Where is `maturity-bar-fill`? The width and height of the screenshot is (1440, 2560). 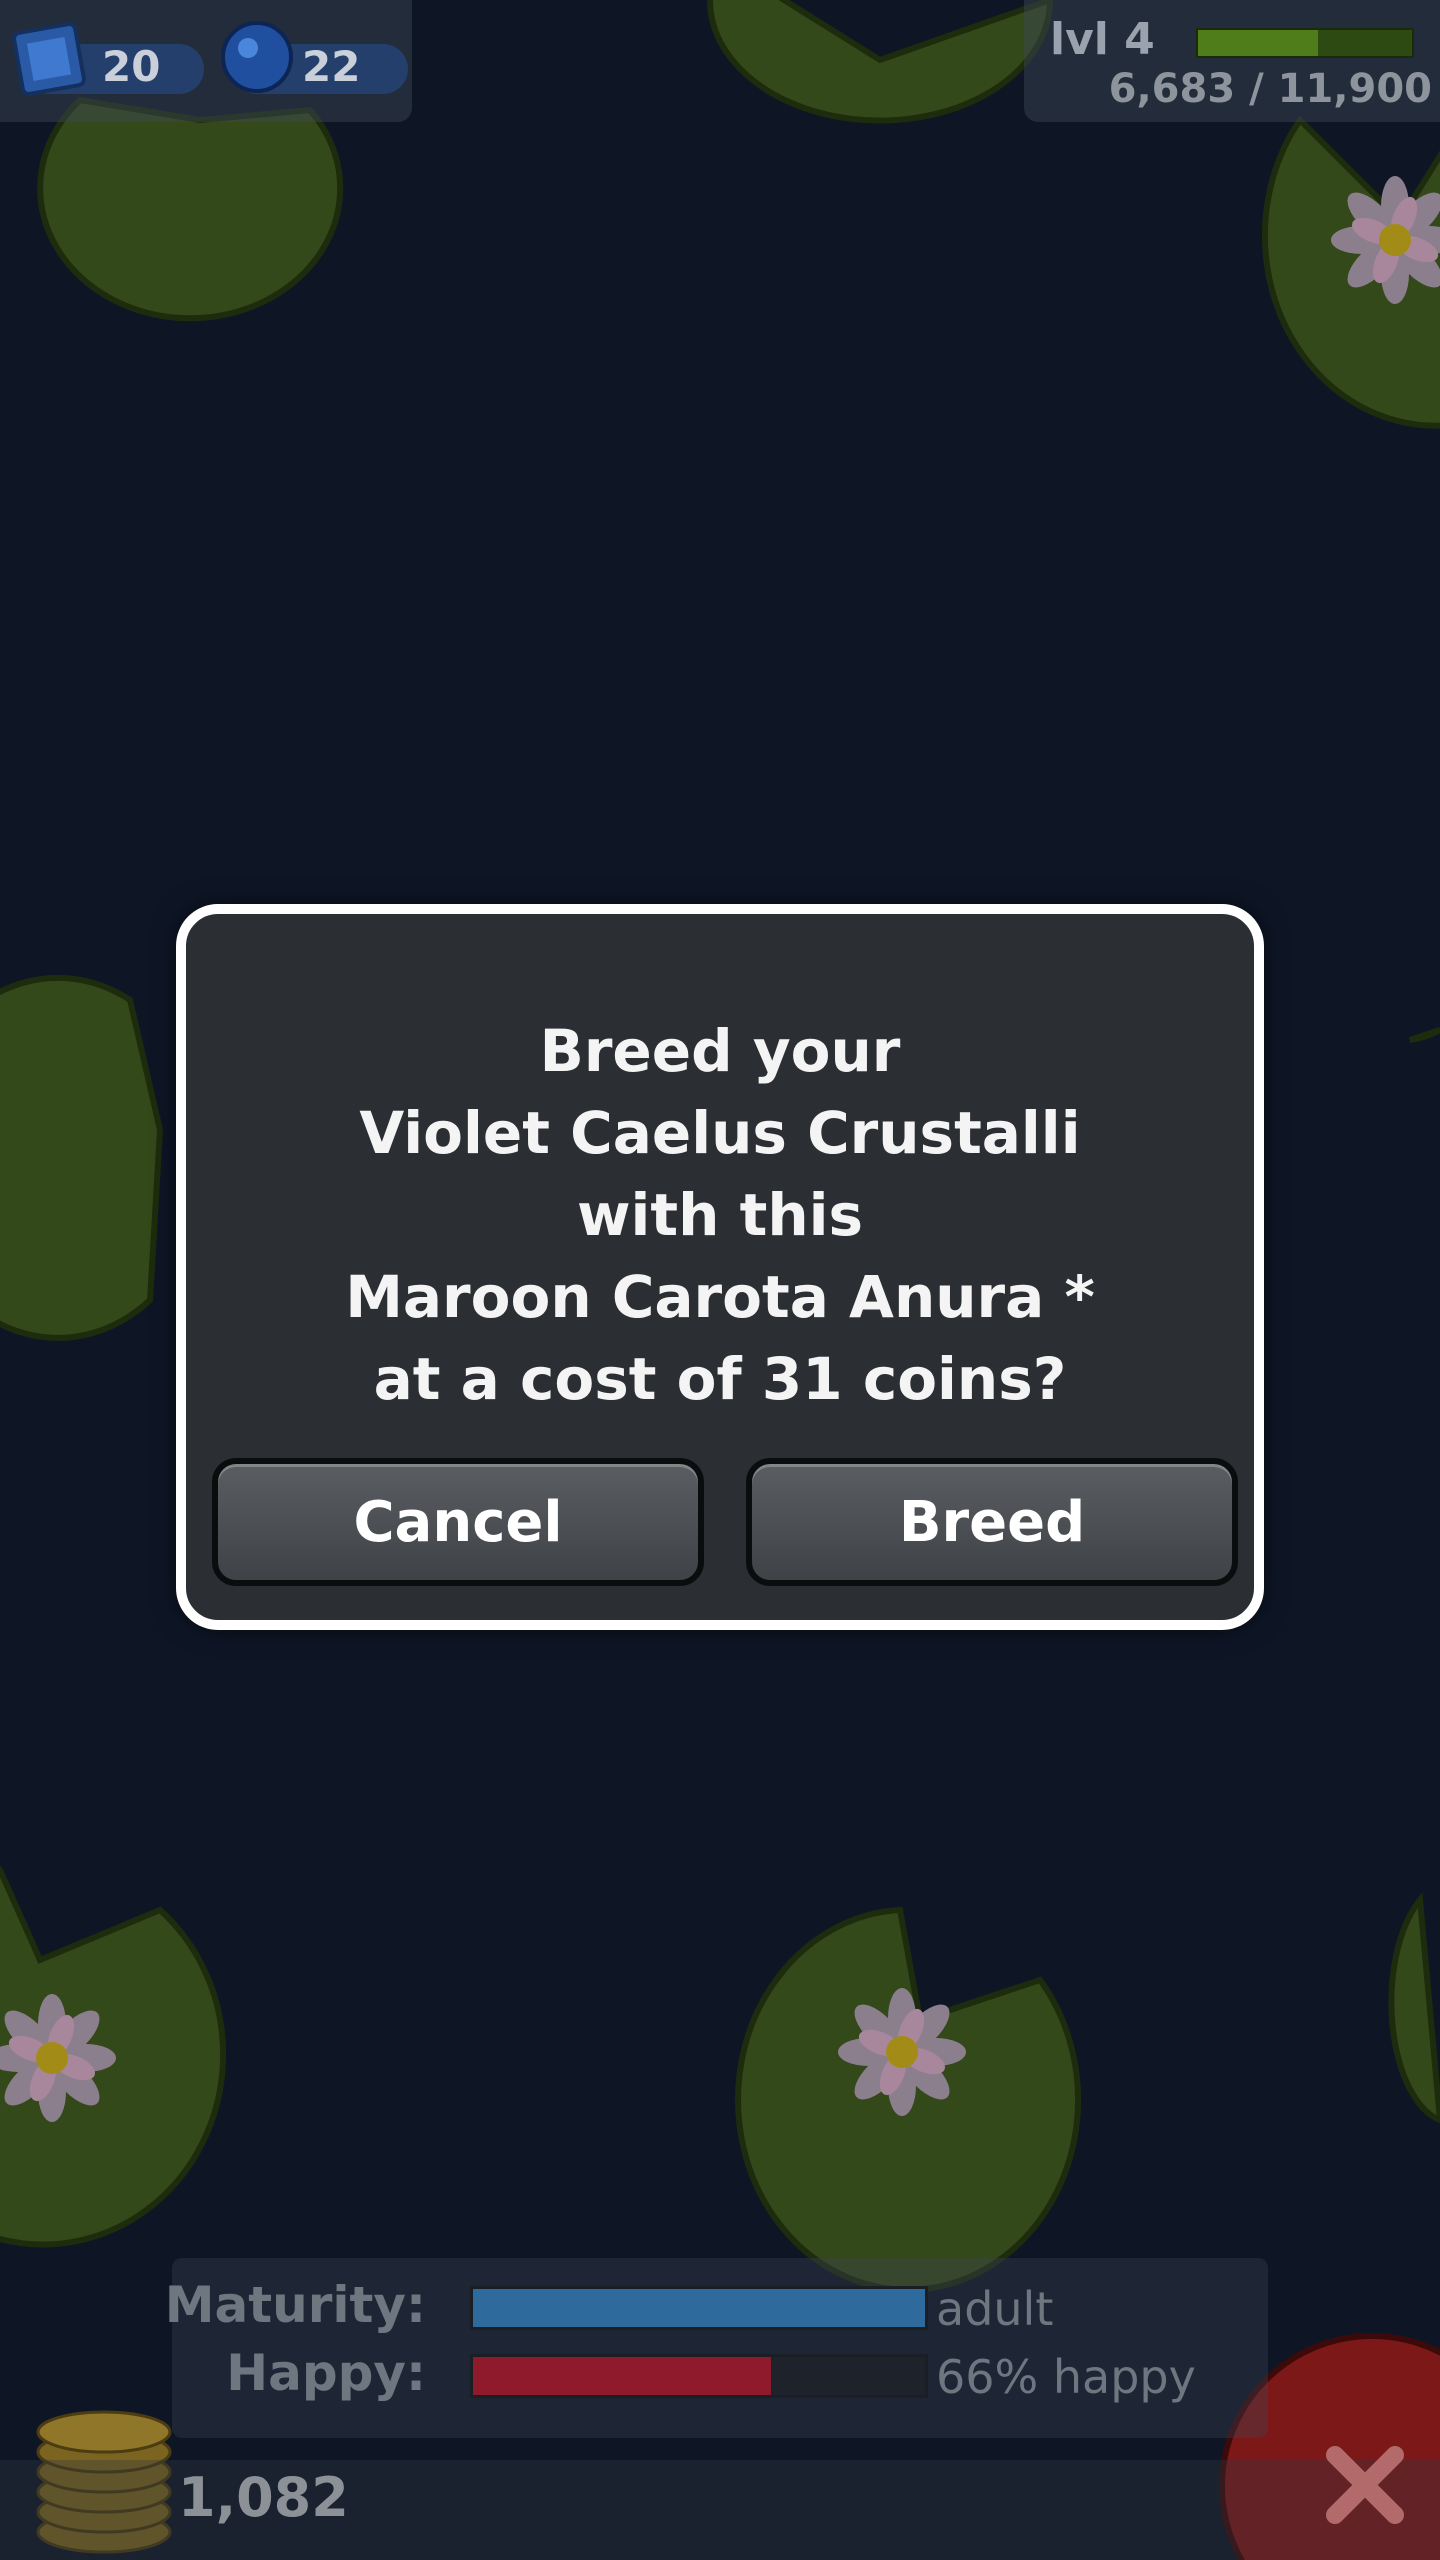 maturity-bar-fill is located at coordinates (699, 2308).